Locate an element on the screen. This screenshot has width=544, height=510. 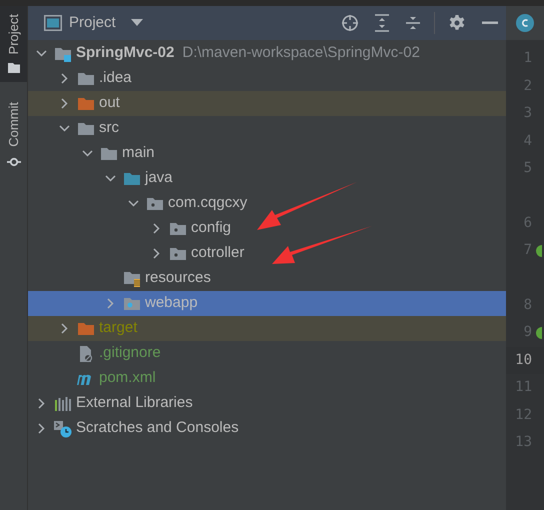
tree-item: .gitignore is located at coordinates (267, 353).